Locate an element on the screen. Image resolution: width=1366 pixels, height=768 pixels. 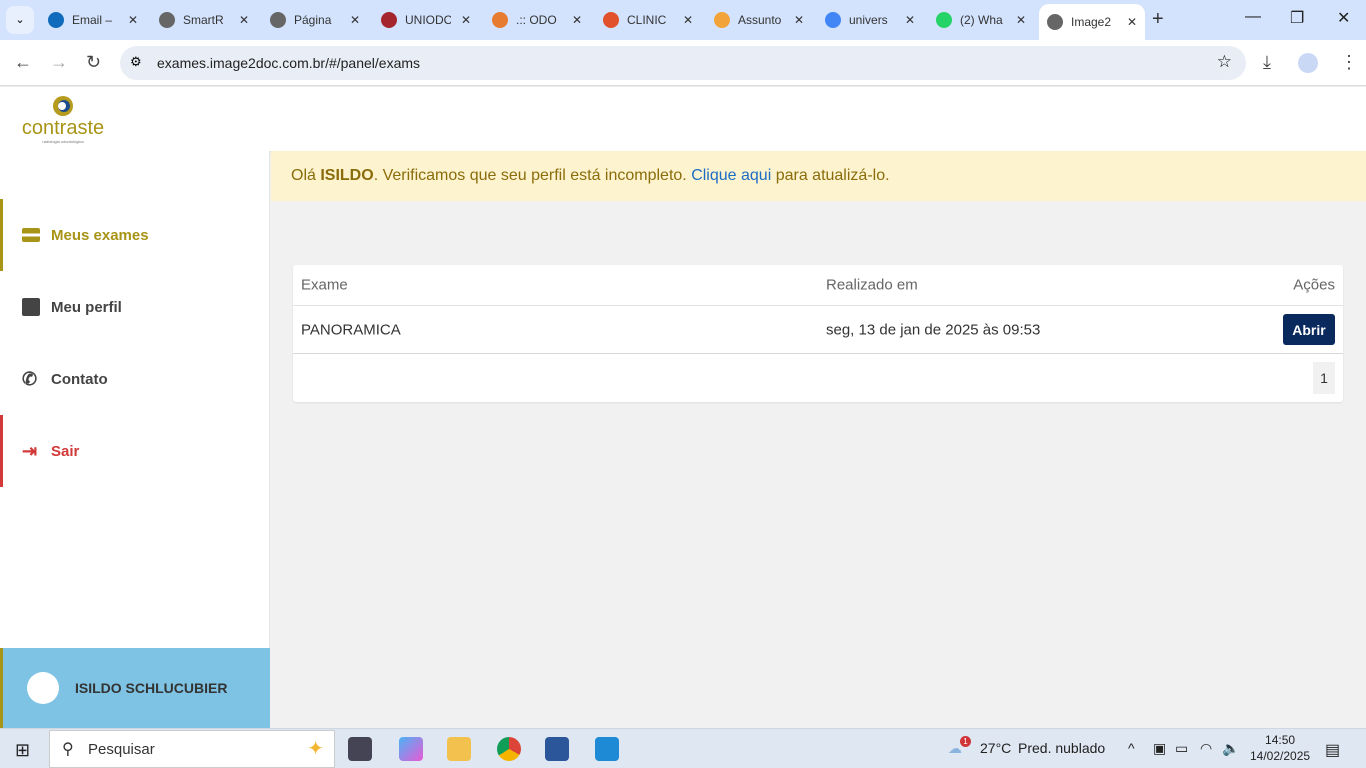
svg-text: contraste is located at coordinates (63, 128).